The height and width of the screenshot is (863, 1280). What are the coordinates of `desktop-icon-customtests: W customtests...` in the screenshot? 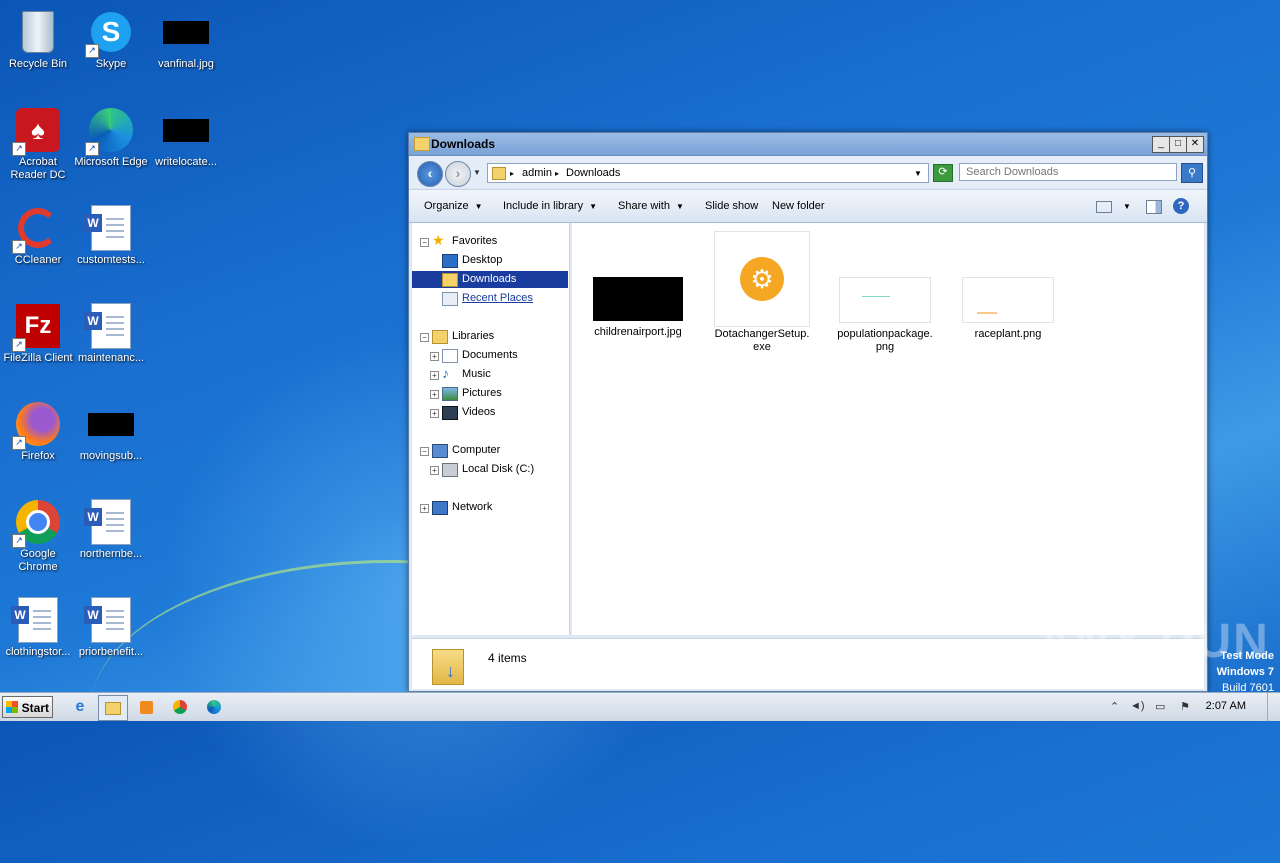 It's located at (111, 232).